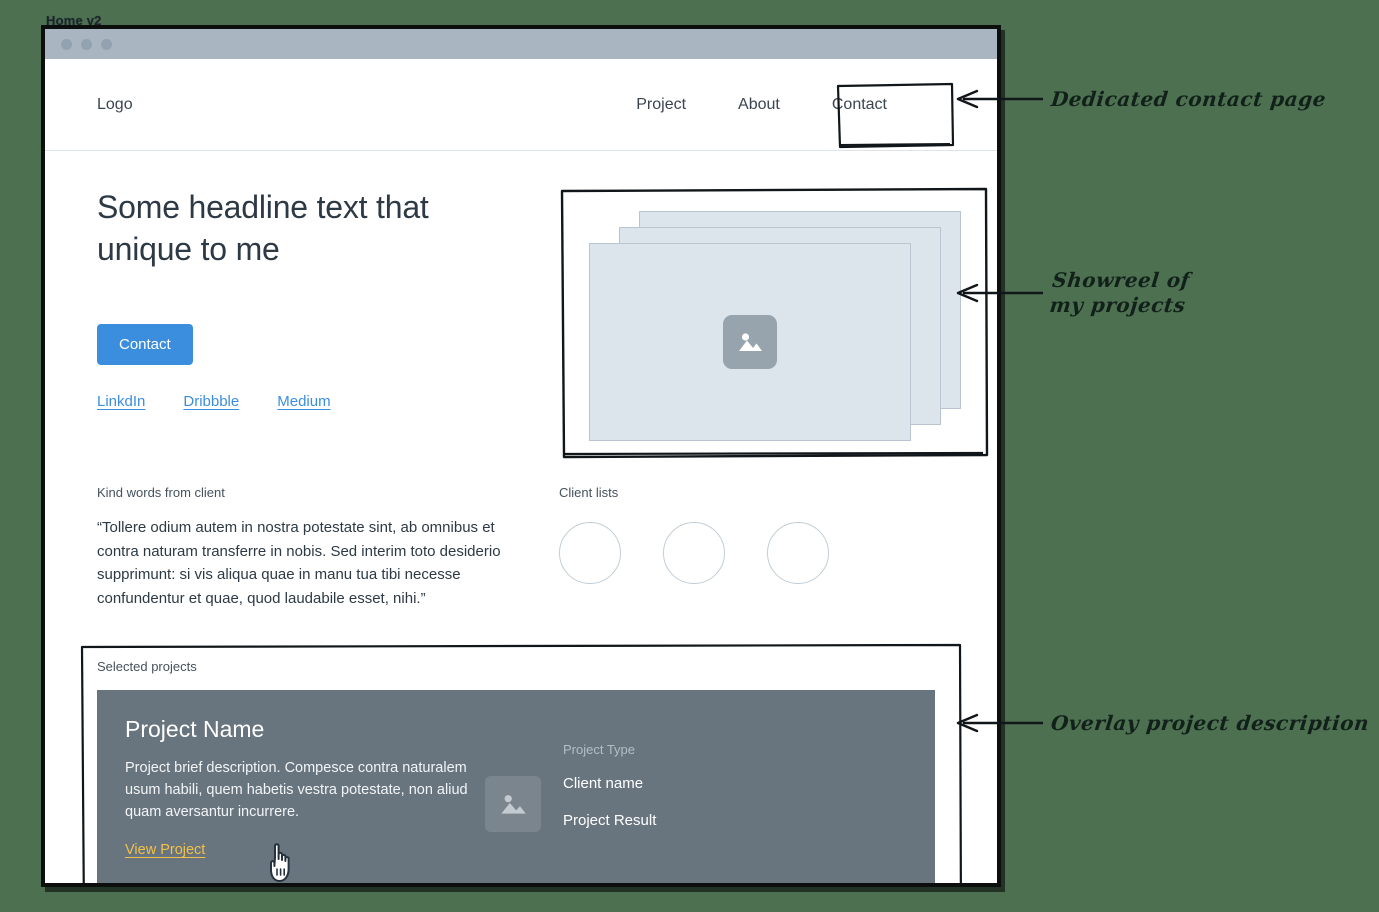  I want to click on project-name: Project Name, so click(195, 728).